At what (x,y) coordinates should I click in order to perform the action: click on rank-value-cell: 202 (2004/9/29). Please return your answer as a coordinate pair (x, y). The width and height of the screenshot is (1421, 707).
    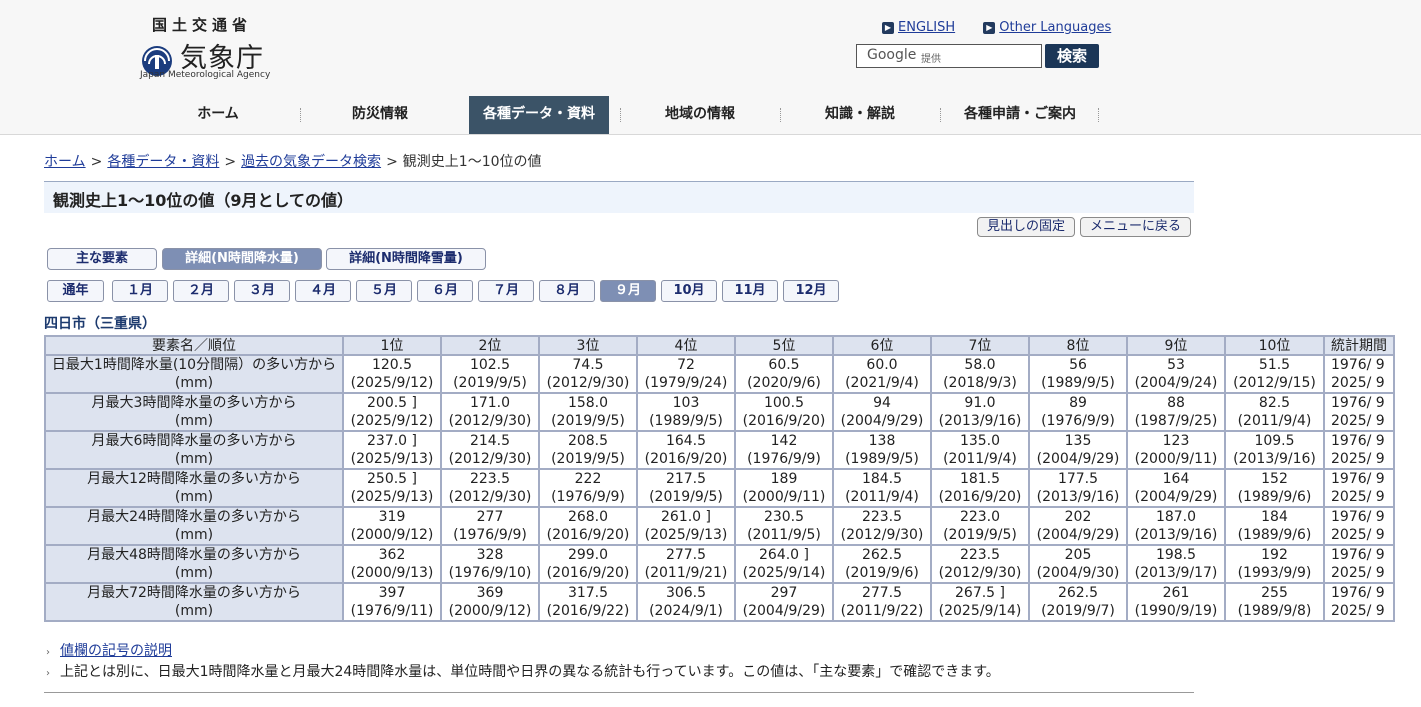
    Looking at the image, I should click on (1078, 526).